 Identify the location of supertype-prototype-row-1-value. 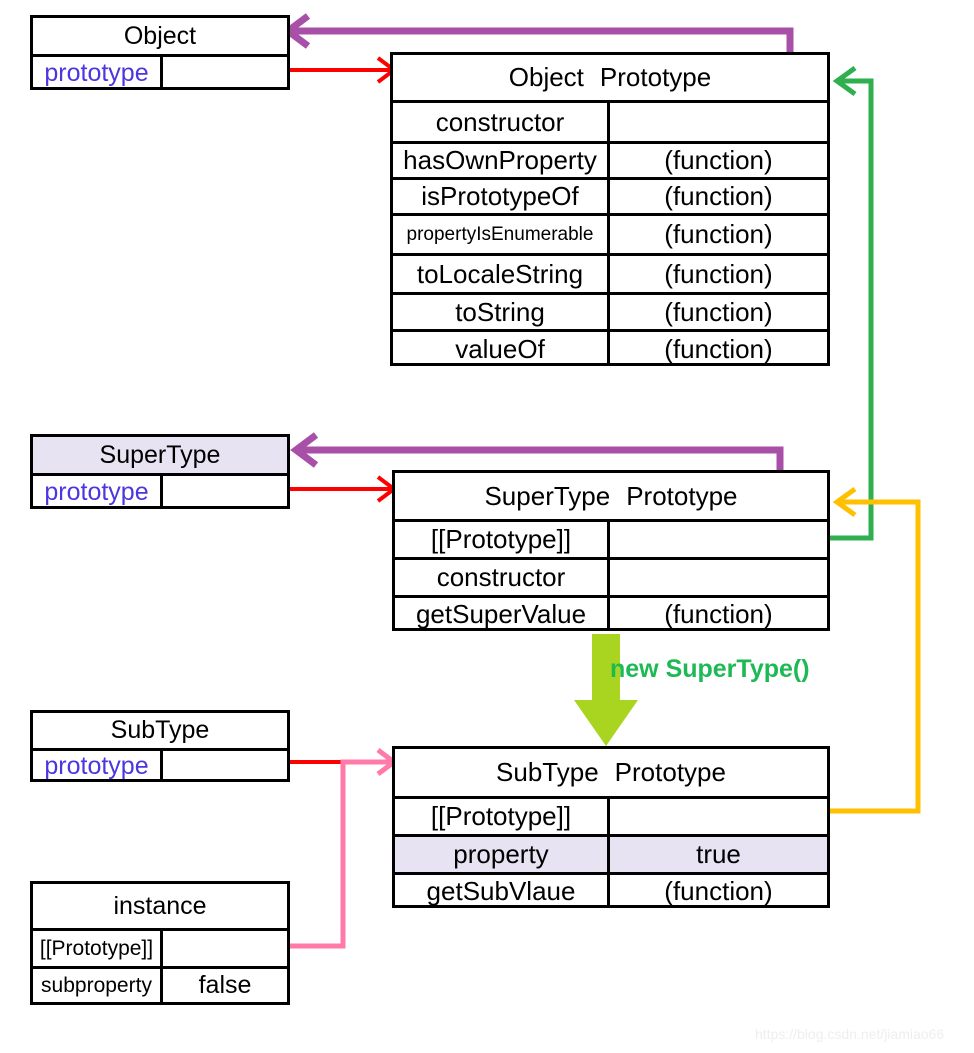
(718, 577).